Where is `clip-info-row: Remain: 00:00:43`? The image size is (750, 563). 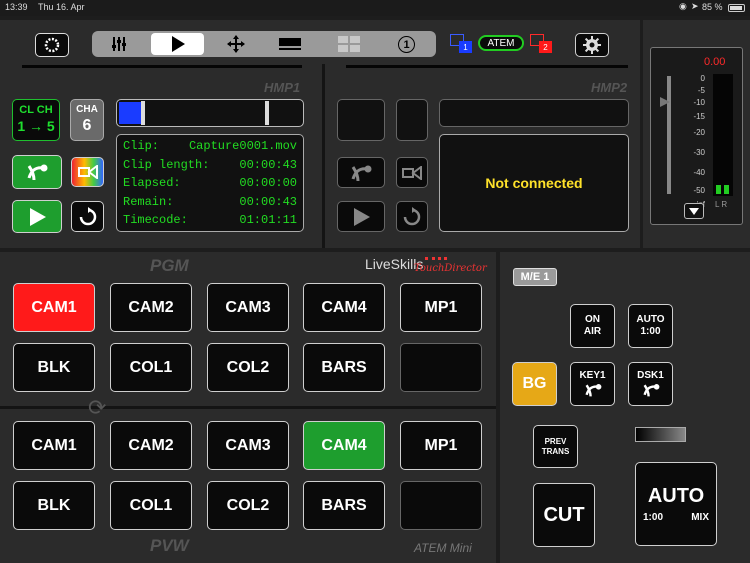
clip-info-row: Remain: 00:00:43 is located at coordinates (210, 204).